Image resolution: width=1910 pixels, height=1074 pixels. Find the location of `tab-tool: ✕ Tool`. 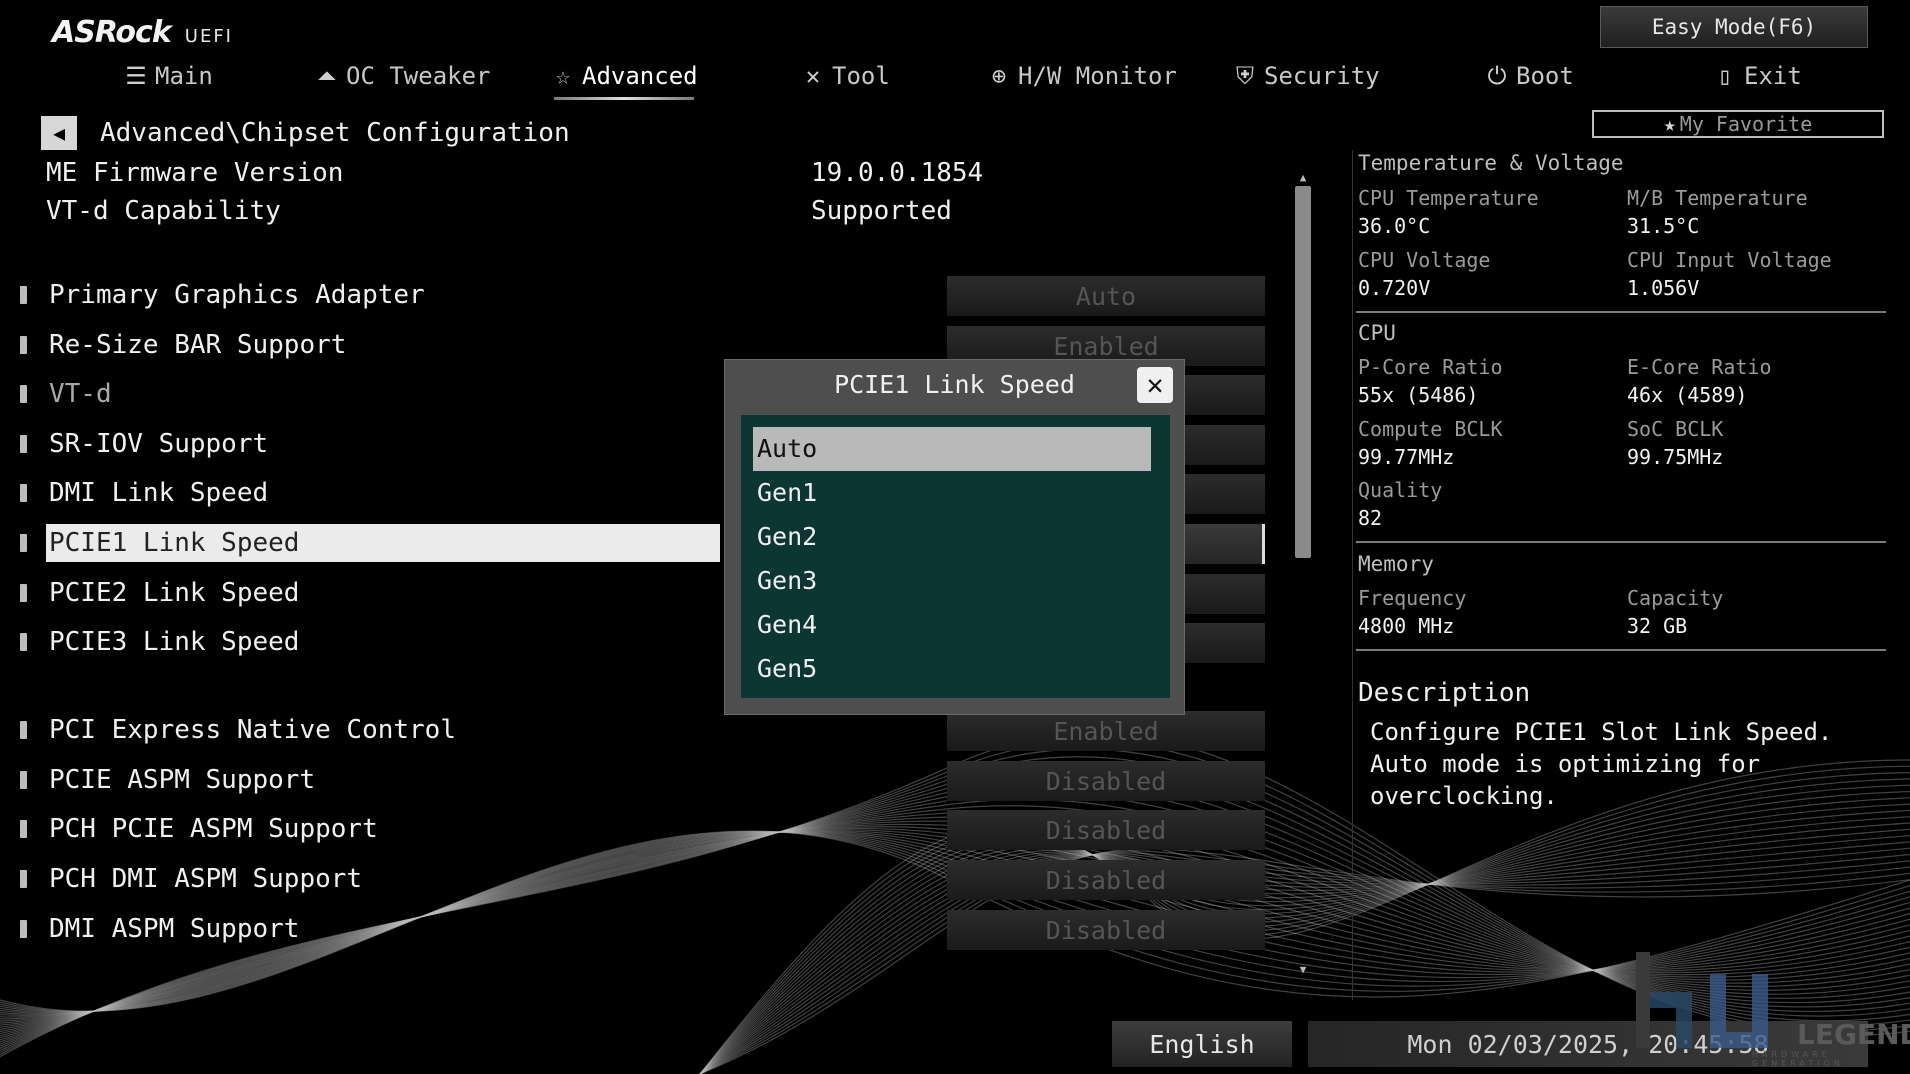

tab-tool: ✕ Tool is located at coordinates (845, 76).